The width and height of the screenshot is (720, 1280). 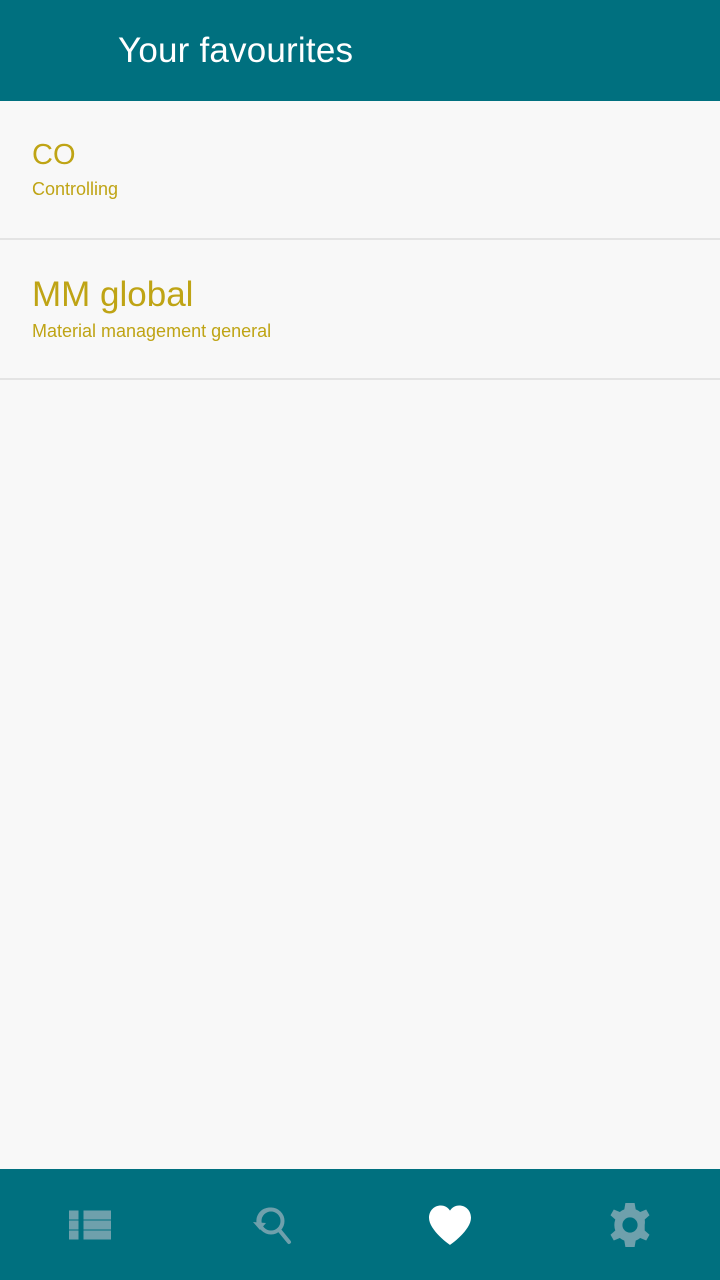 What do you see at coordinates (113, 295) in the screenshot?
I see `list-item-title: MM global` at bounding box center [113, 295].